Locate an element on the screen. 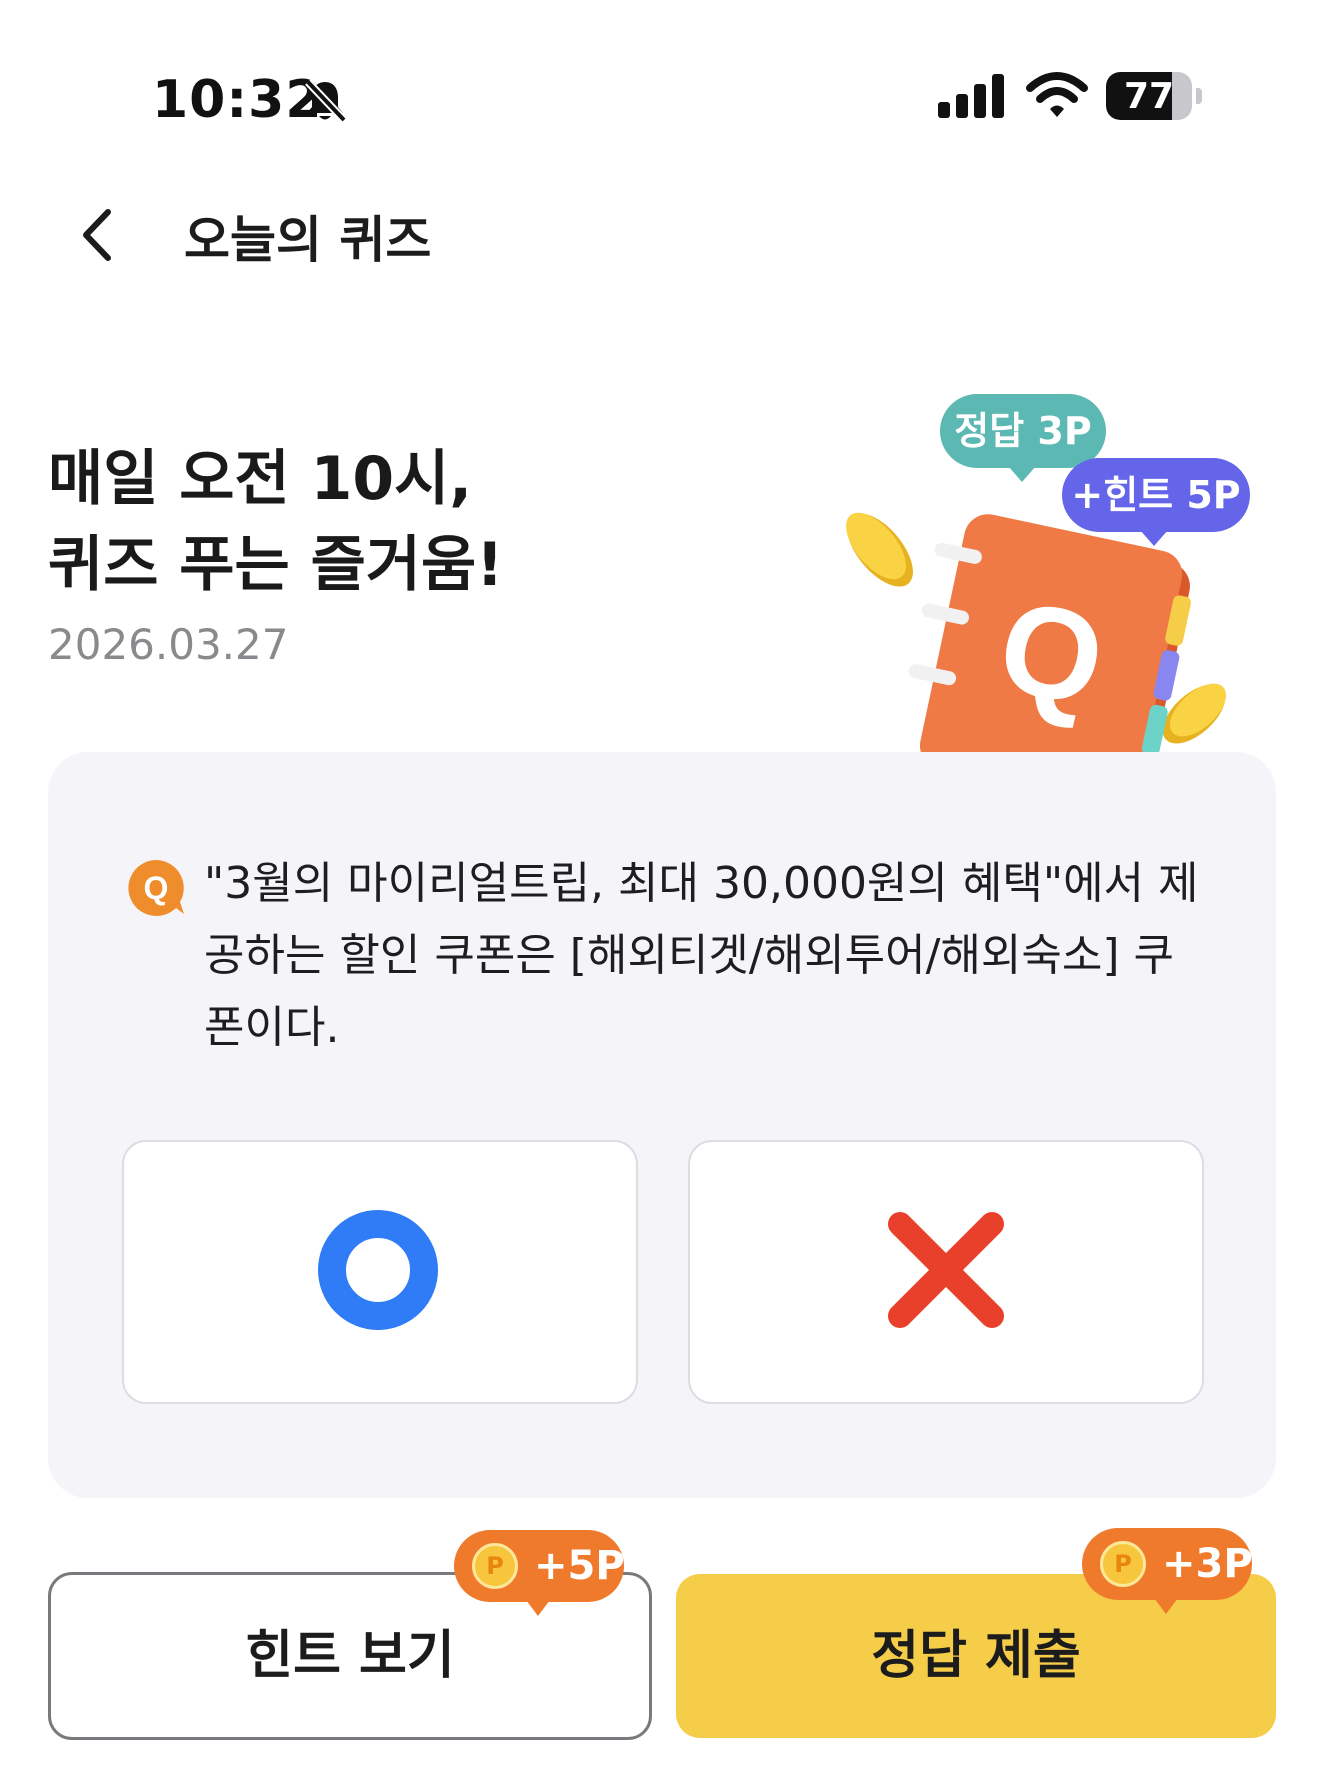  hint-points-badge: +힌트 5P is located at coordinates (1156, 495).